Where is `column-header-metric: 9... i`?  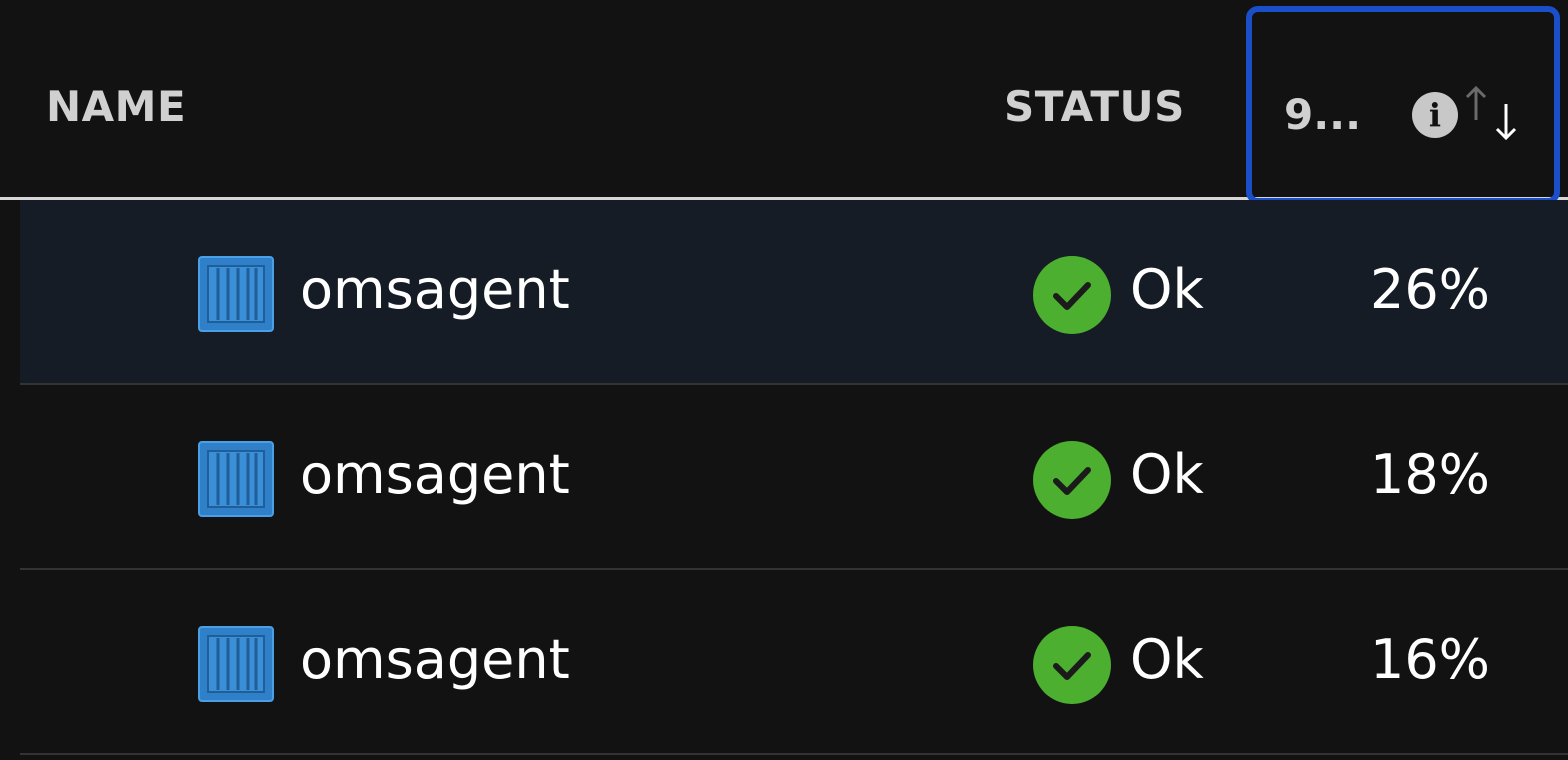 column-header-metric: 9... i is located at coordinates (1403, 105).